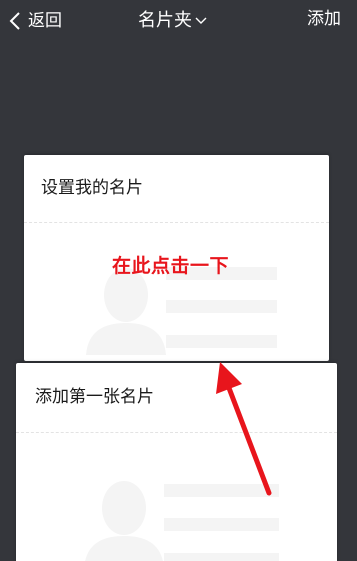 This screenshot has height=561, width=357. What do you see at coordinates (14, 21) in the screenshot?
I see `chevron-left-icon` at bounding box center [14, 21].